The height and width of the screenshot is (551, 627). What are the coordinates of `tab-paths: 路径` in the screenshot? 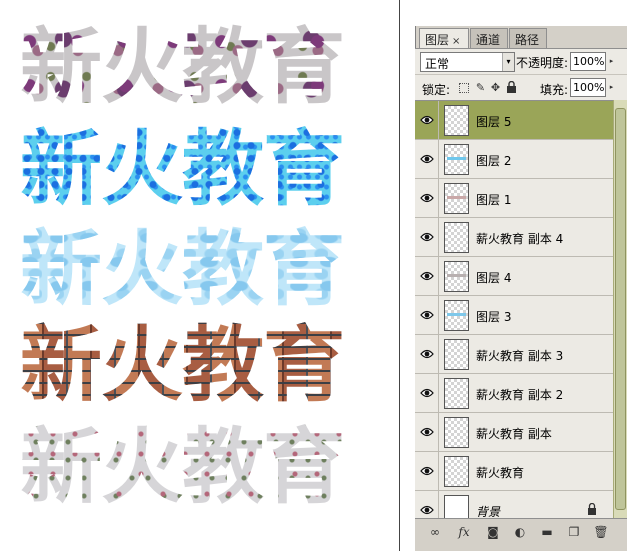 It's located at (528, 38).